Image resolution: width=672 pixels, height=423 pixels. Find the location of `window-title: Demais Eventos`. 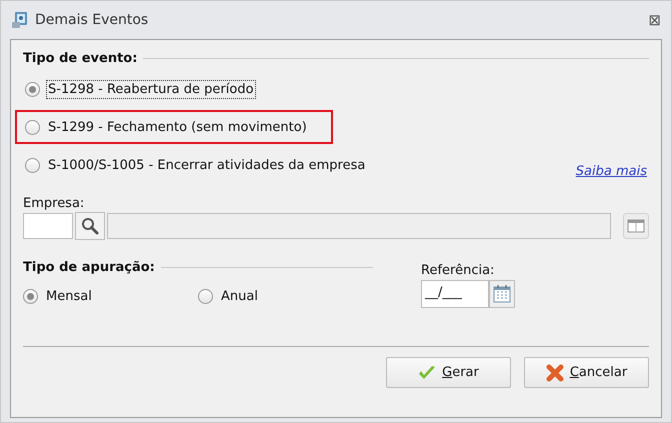

window-title: Demais Eventos is located at coordinates (92, 20).